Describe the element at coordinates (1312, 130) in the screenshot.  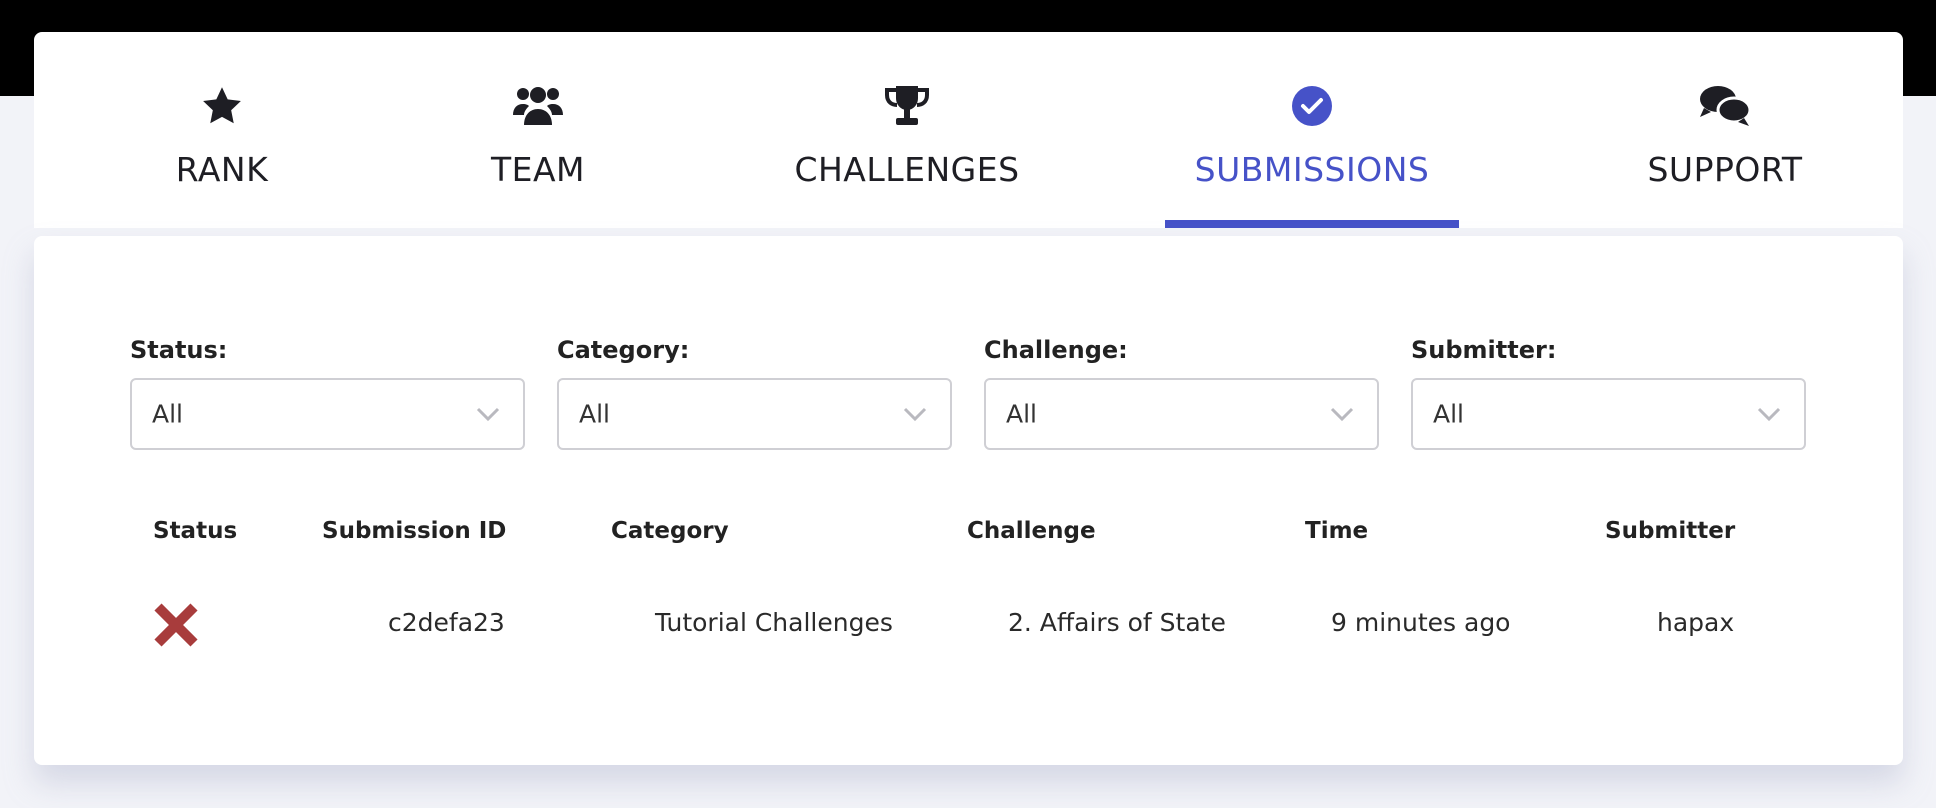
I see `tab-submissions: SUBMISSIONS` at that location.